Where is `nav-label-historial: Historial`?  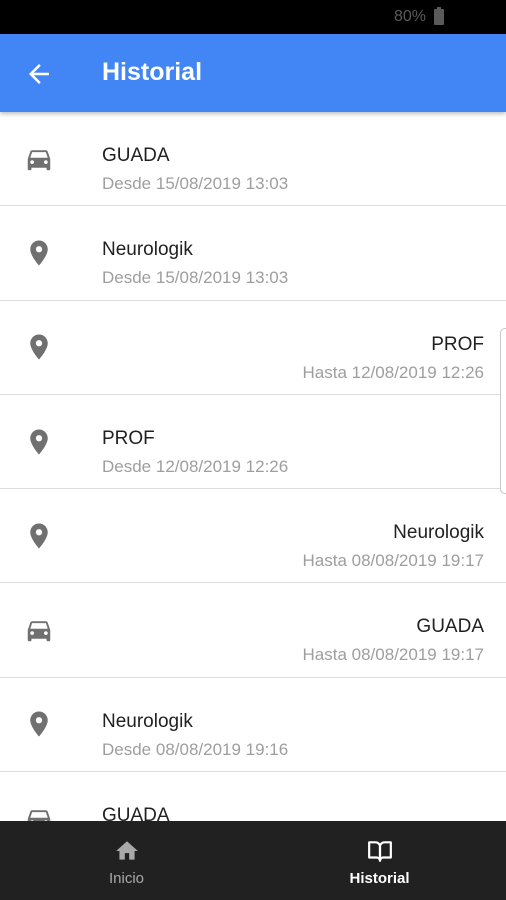
nav-label-historial: Historial is located at coordinates (379, 878).